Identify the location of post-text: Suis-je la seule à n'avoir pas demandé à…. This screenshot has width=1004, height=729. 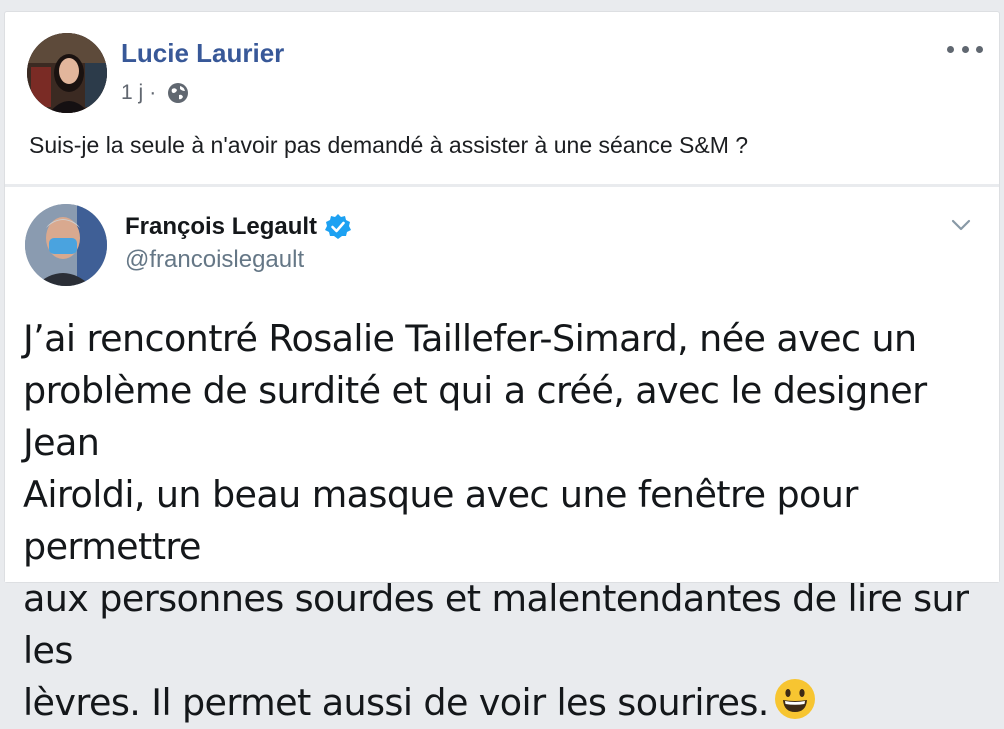
(389, 145).